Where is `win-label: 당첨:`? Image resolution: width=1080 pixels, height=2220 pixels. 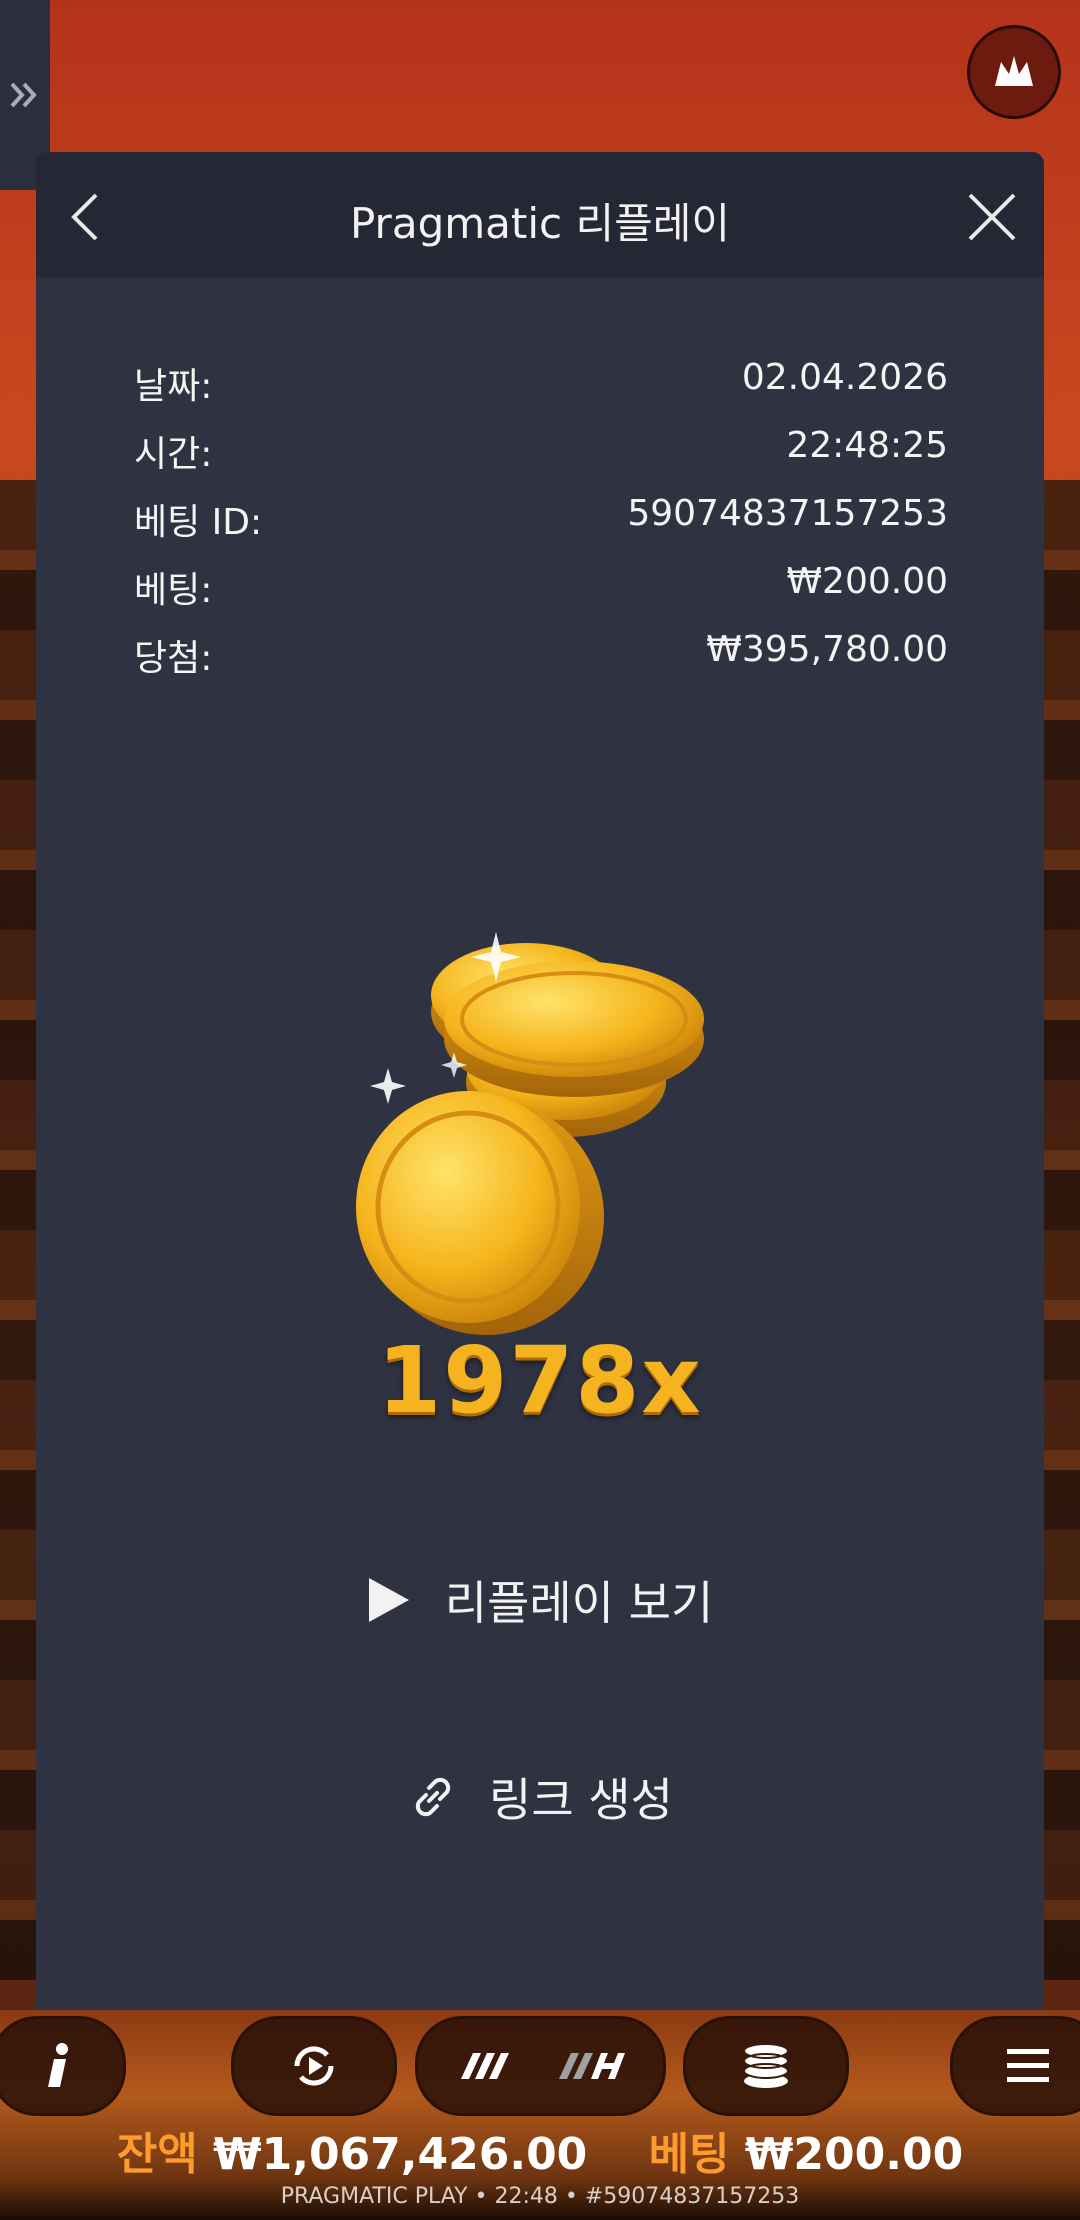 win-label: 당첨: is located at coordinates (173, 658).